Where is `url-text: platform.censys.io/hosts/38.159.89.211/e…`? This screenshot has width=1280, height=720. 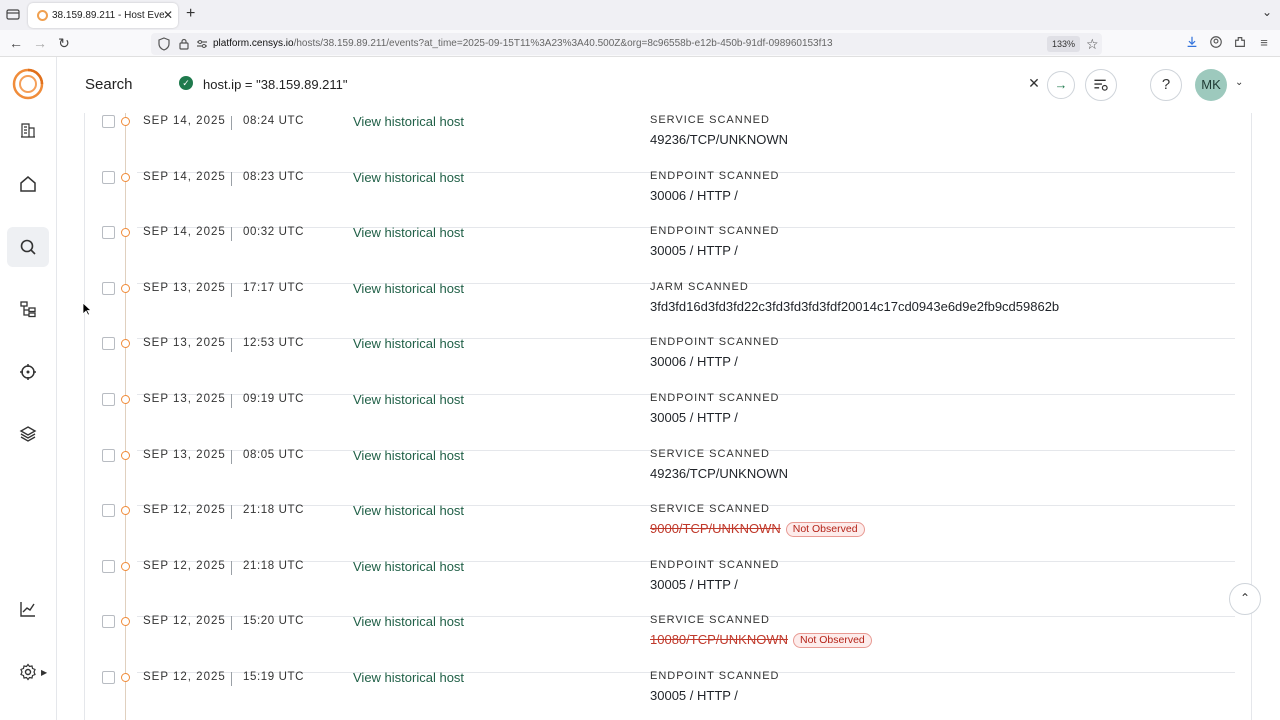
url-text: platform.censys.io/hosts/38.159.89.211/e… is located at coordinates (523, 43).